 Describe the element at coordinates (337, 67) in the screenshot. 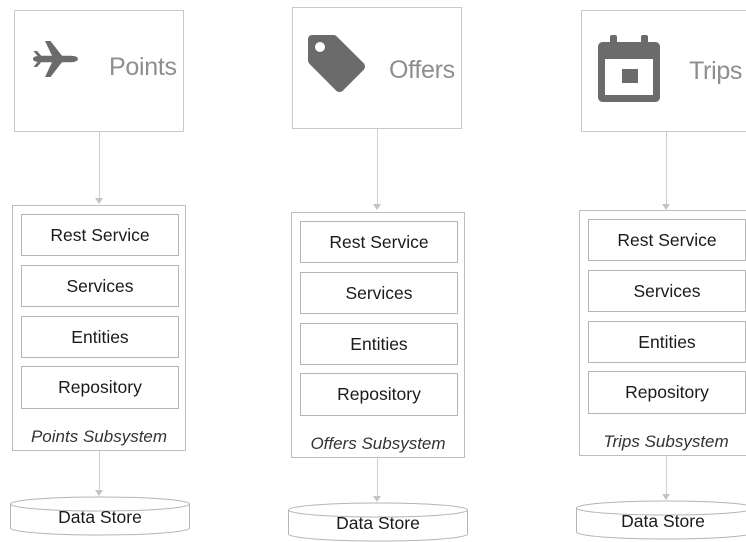

I see `tag-icon` at that location.